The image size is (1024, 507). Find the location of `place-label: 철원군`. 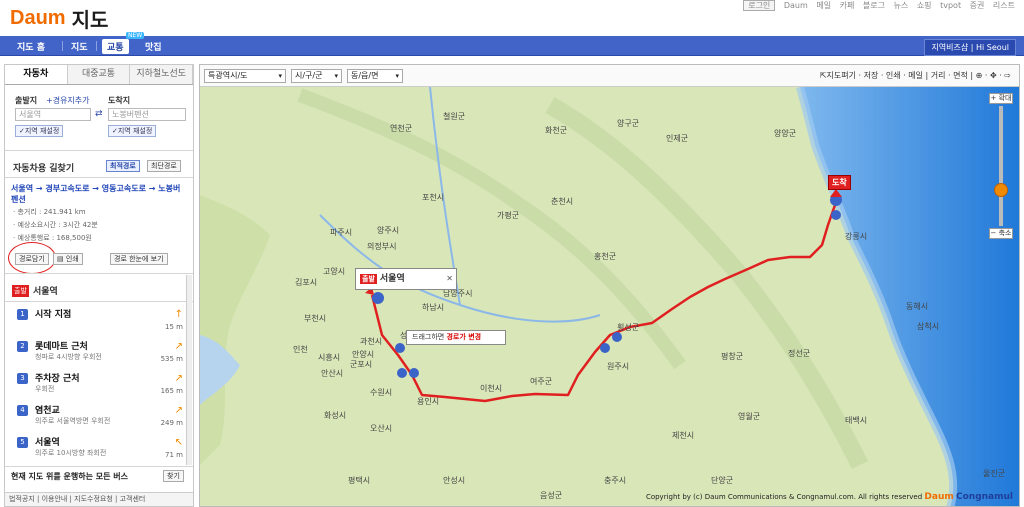

place-label: 철원군 is located at coordinates (454, 116).